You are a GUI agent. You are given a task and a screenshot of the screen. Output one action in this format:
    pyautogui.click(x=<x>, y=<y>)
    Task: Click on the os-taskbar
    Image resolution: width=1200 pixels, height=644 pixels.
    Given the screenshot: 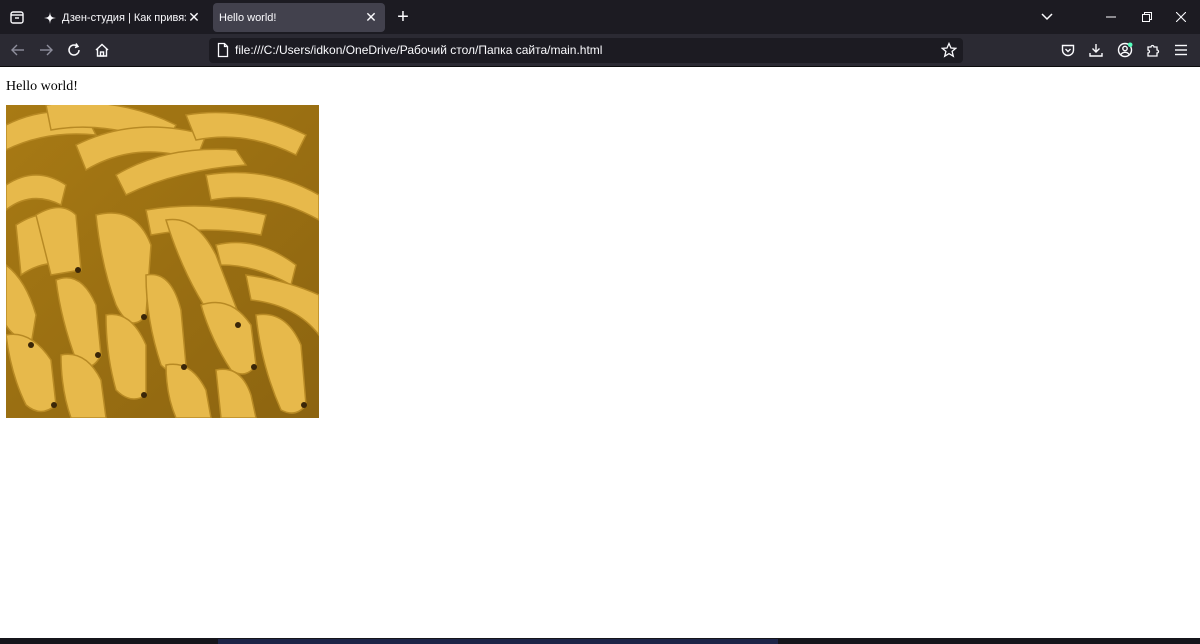 What is the action you would take?
    pyautogui.click(x=600, y=641)
    